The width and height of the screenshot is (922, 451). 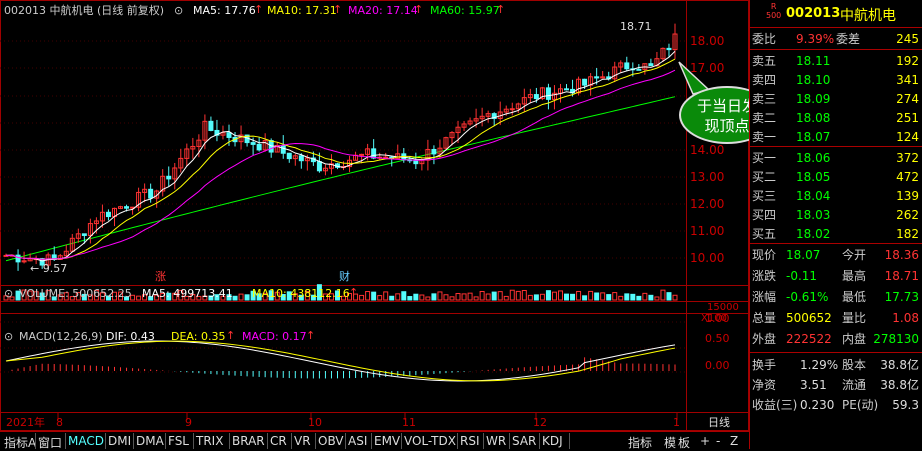 What do you see at coordinates (50, 442) in the screenshot?
I see `tab-窗口: 窗口` at bounding box center [50, 442].